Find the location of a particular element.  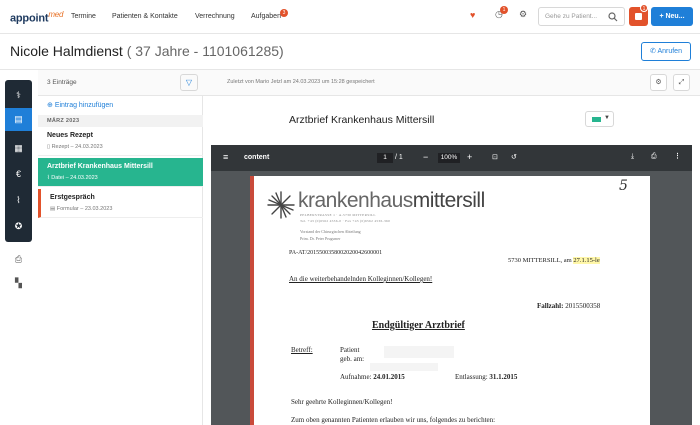

search-icon is located at coordinates (613, 17).